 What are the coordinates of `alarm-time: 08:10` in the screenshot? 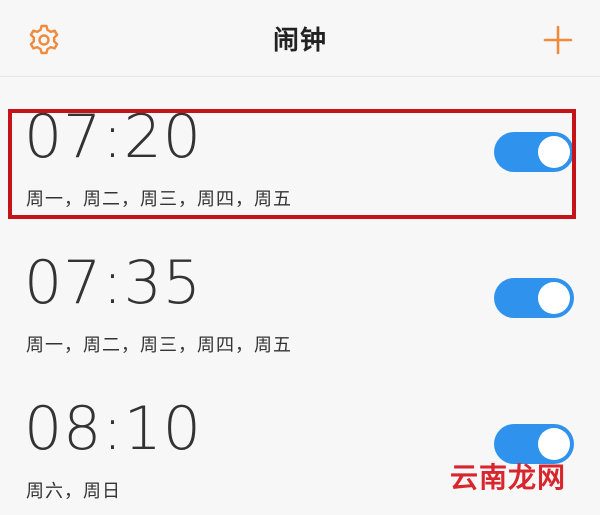 It's located at (113, 429).